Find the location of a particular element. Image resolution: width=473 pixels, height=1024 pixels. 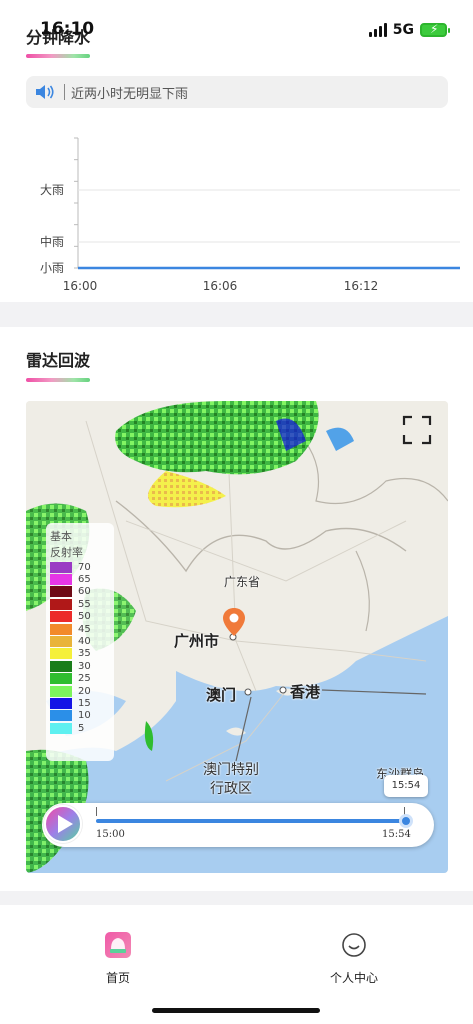

legend-row: 40 is located at coordinates (82, 641).